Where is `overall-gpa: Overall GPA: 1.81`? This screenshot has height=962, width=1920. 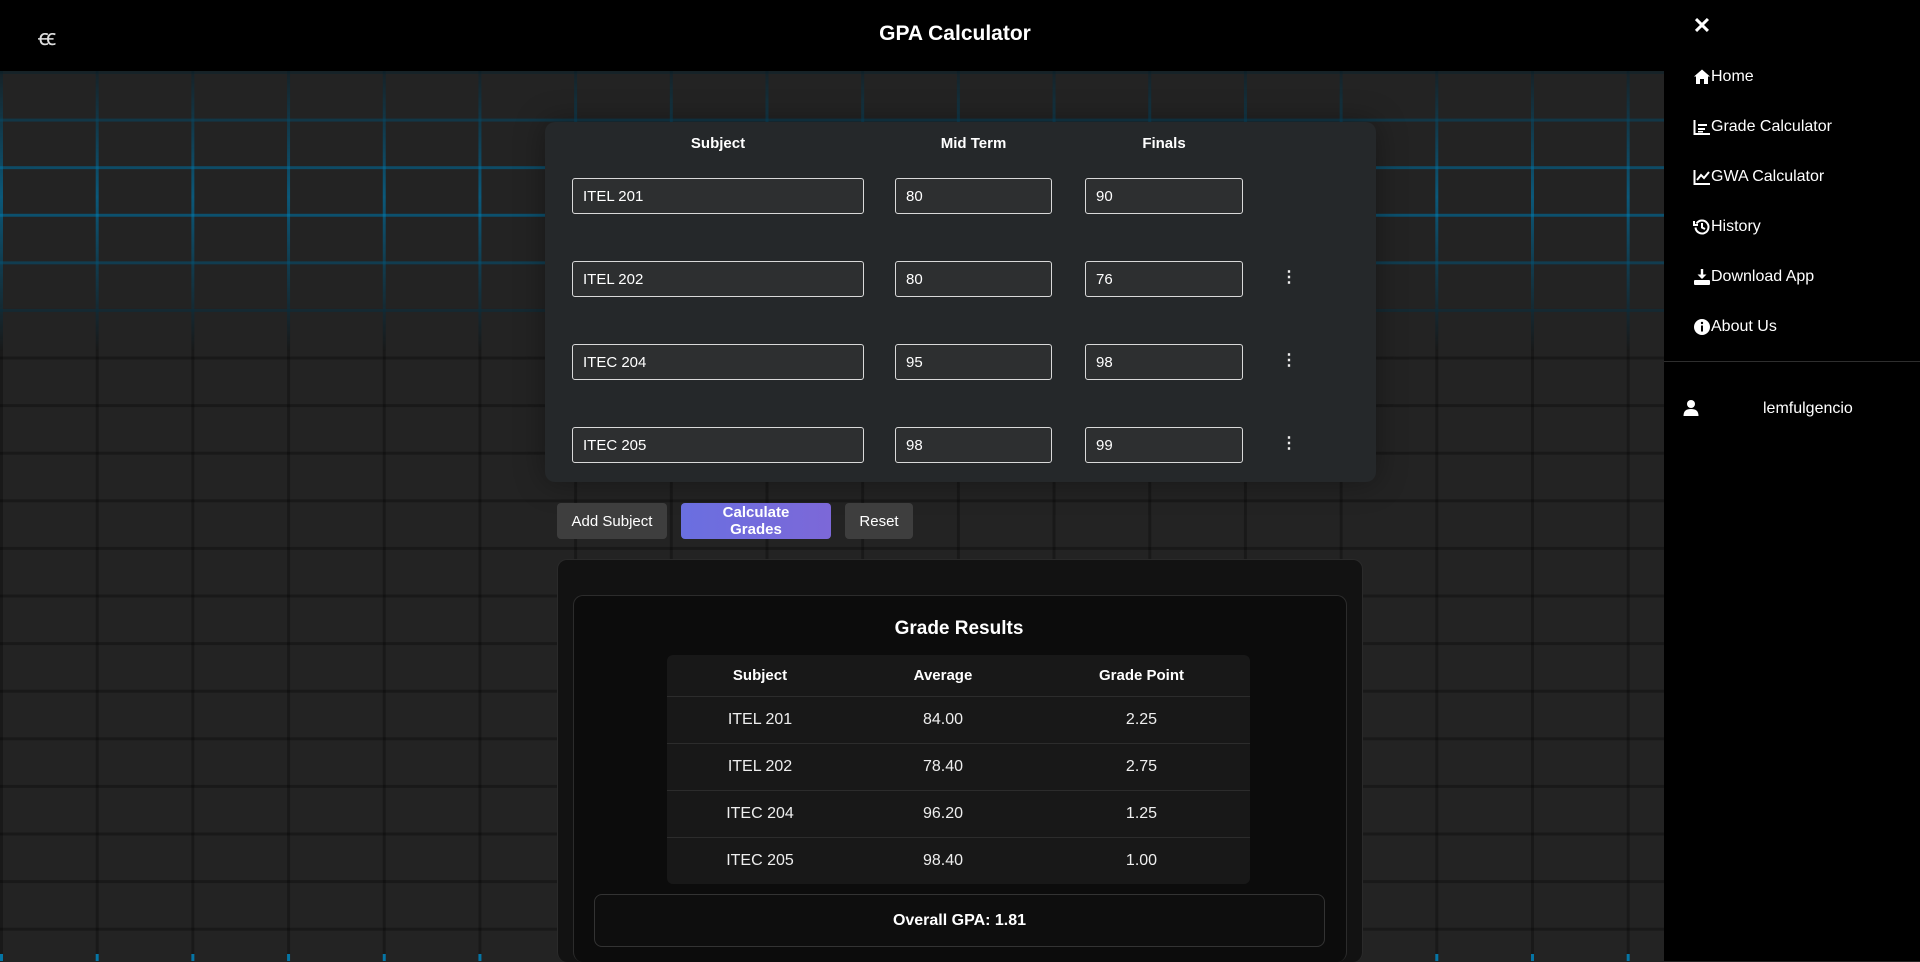 overall-gpa: Overall GPA: 1.81 is located at coordinates (959, 920).